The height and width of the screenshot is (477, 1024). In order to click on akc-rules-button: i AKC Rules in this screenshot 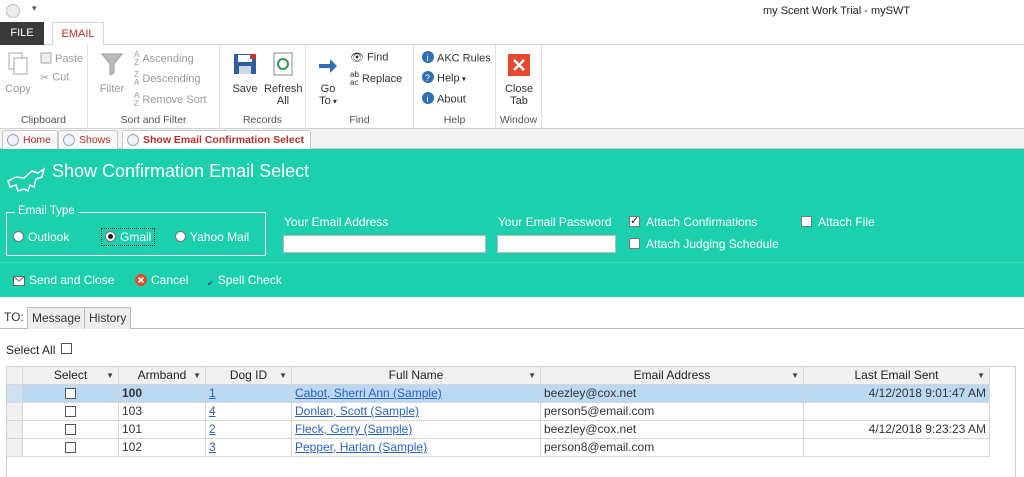, I will do `click(456, 58)`.